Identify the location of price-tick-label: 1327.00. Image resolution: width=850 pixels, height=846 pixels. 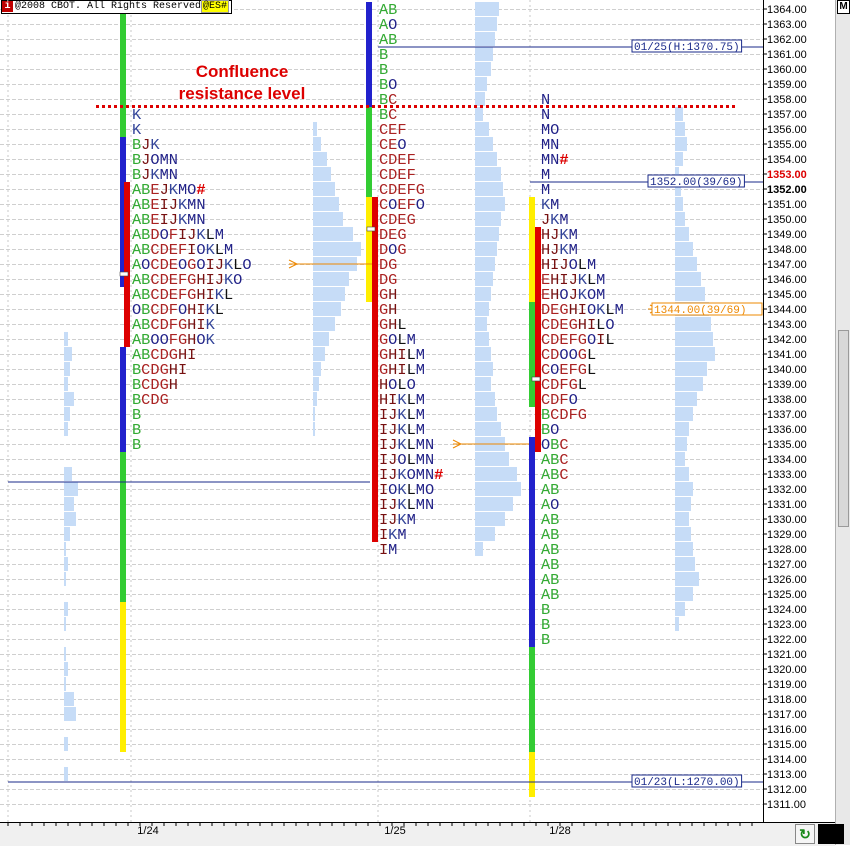
(787, 565).